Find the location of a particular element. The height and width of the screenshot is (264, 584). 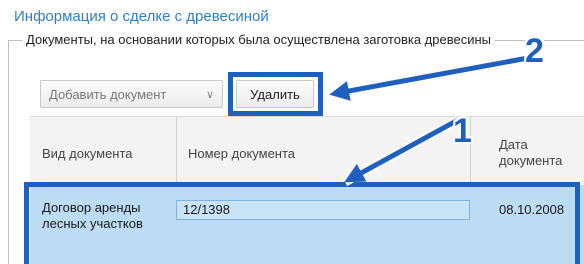

annotation-number-1: 1 is located at coordinates (462, 131).